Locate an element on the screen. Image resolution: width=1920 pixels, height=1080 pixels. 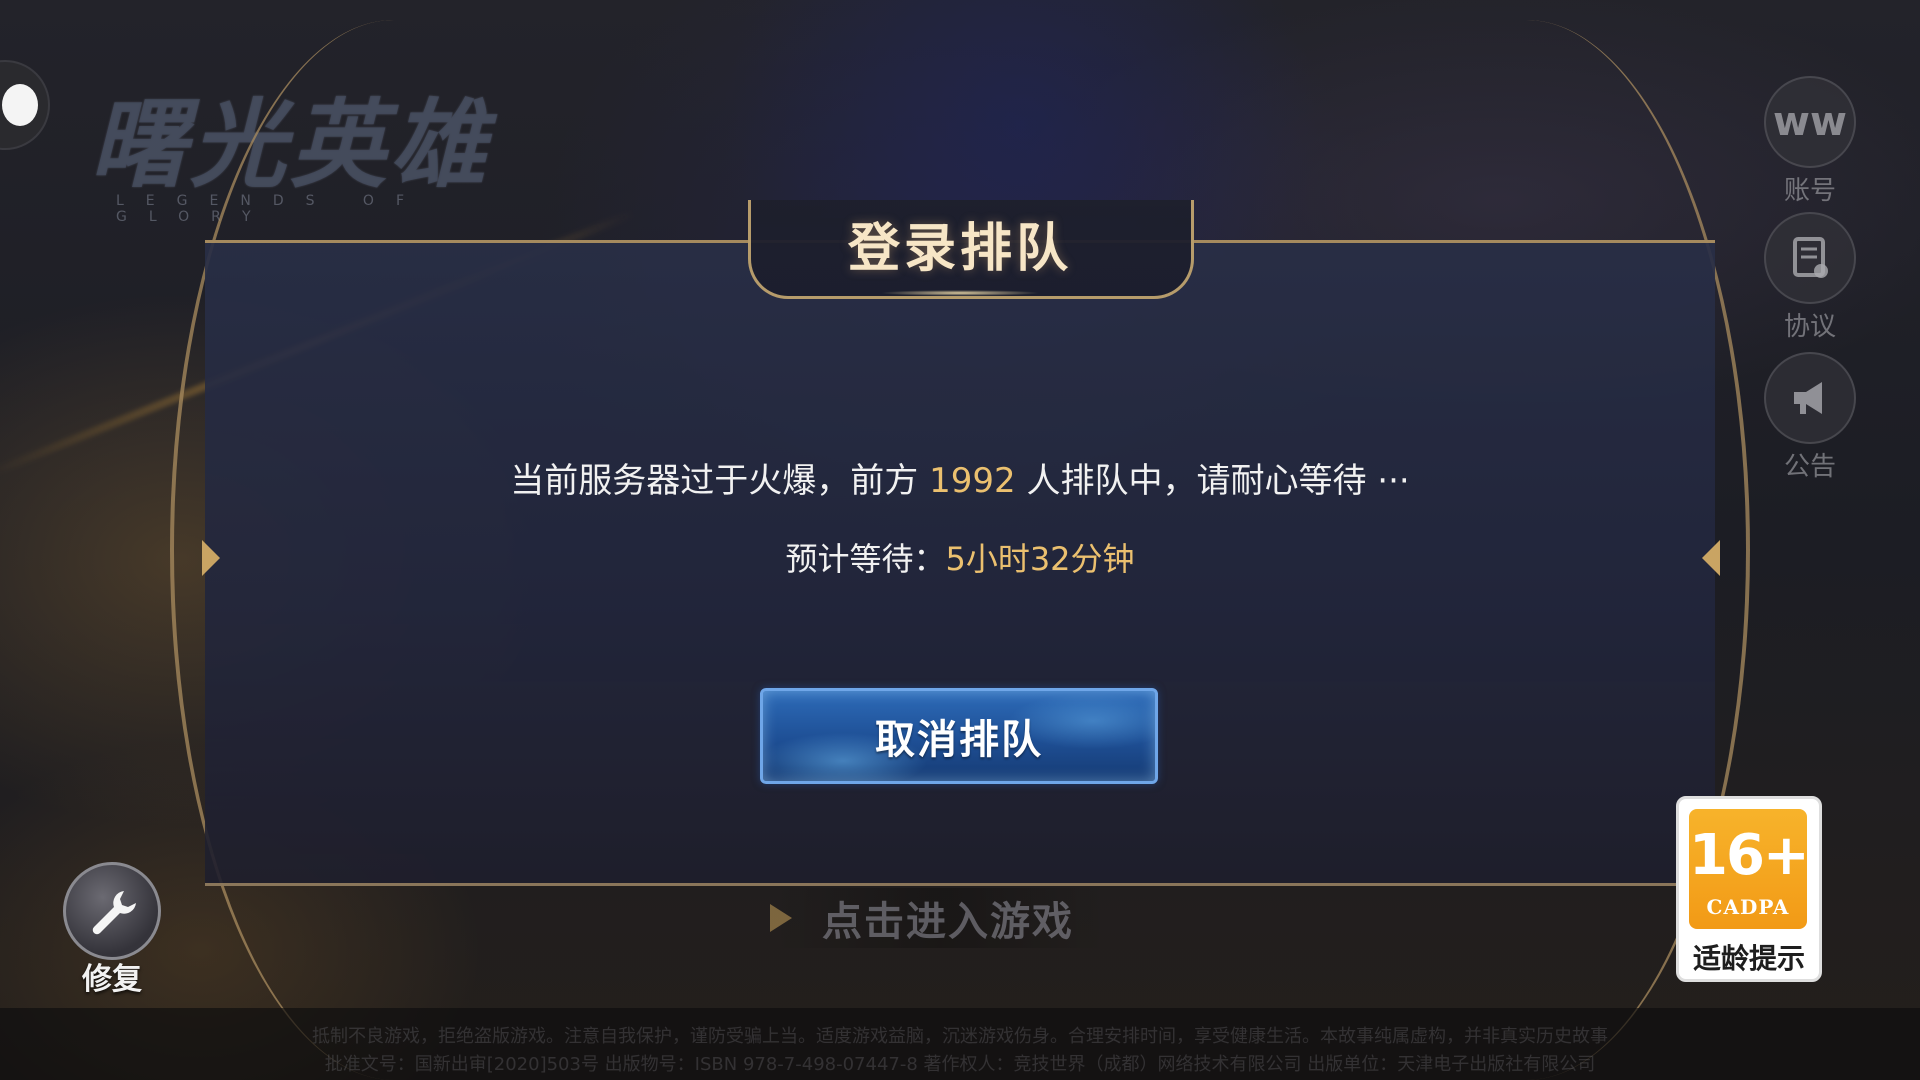
queue-count: 1992 is located at coordinates (972, 481).